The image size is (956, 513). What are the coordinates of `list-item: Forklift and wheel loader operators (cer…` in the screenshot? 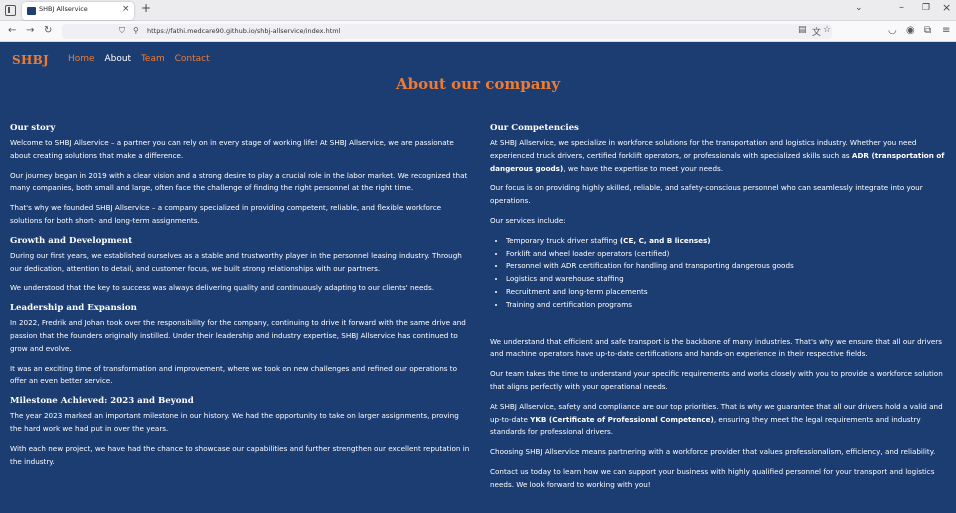 It's located at (728, 254).